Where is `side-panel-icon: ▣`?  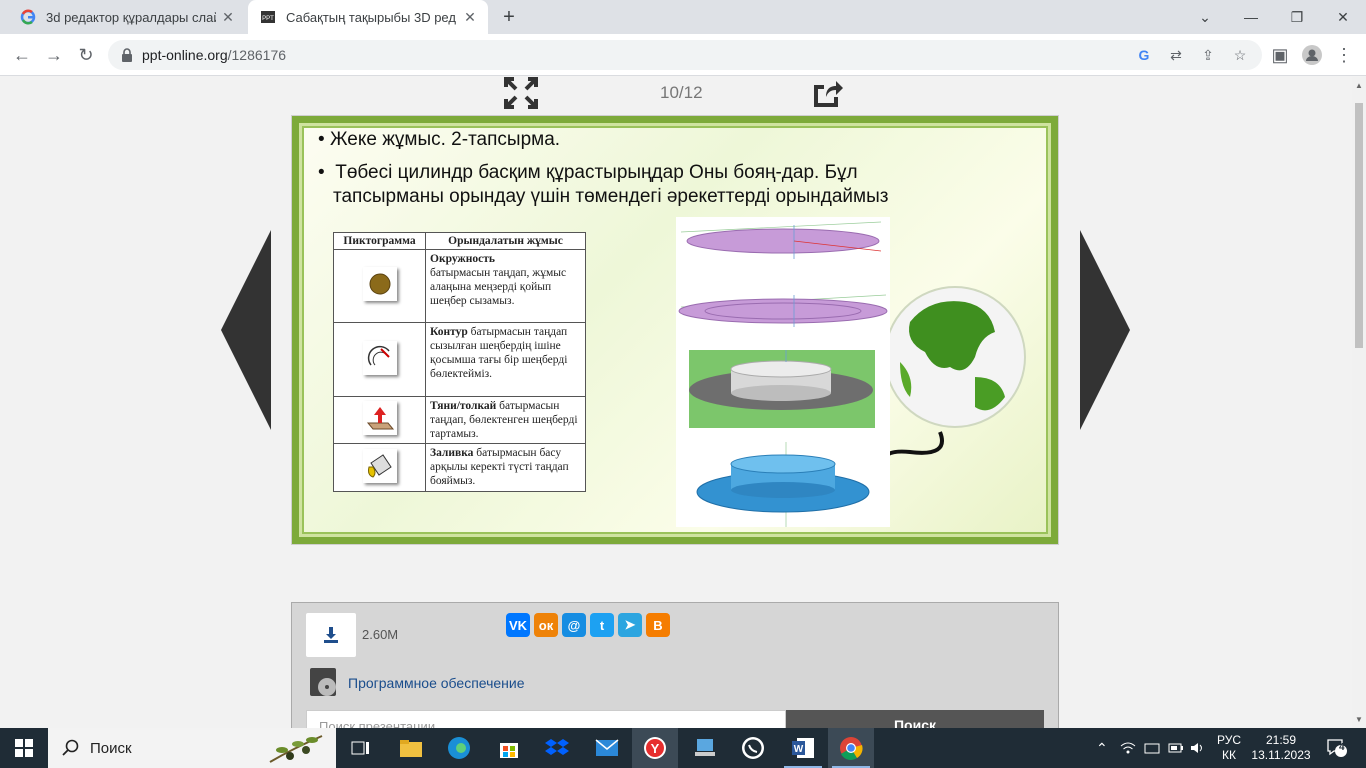
side-panel-icon: ▣ is located at coordinates (1280, 55).